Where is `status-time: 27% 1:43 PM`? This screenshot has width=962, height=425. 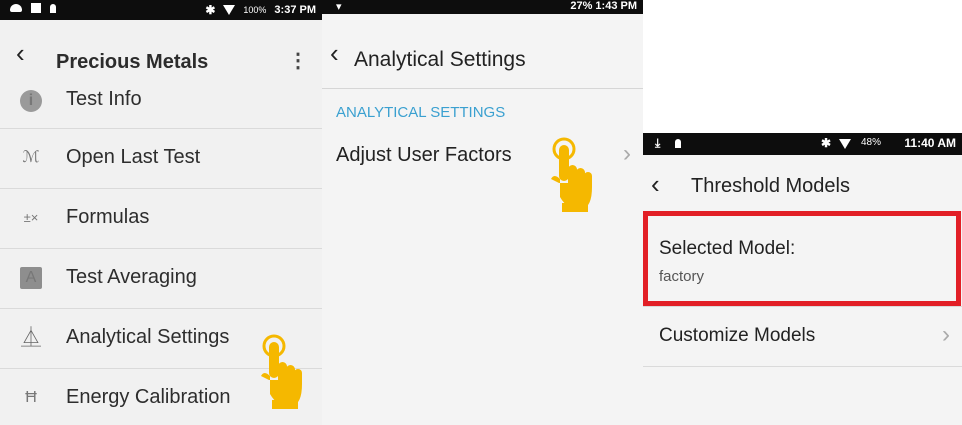
status-time: 27% 1:43 PM is located at coordinates (603, 6).